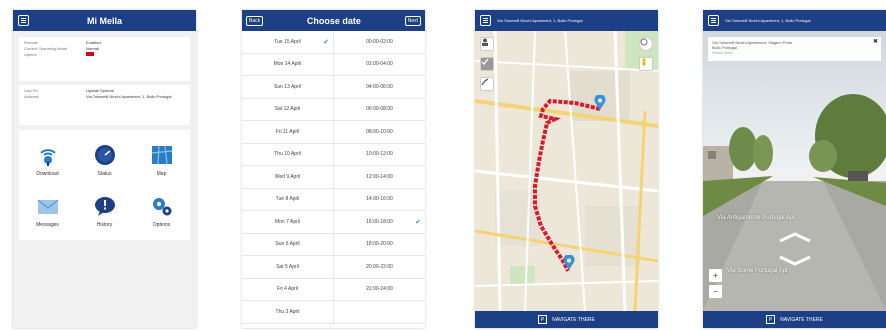  I want to click on time-cell: 10:00-12:00, so click(379, 155).